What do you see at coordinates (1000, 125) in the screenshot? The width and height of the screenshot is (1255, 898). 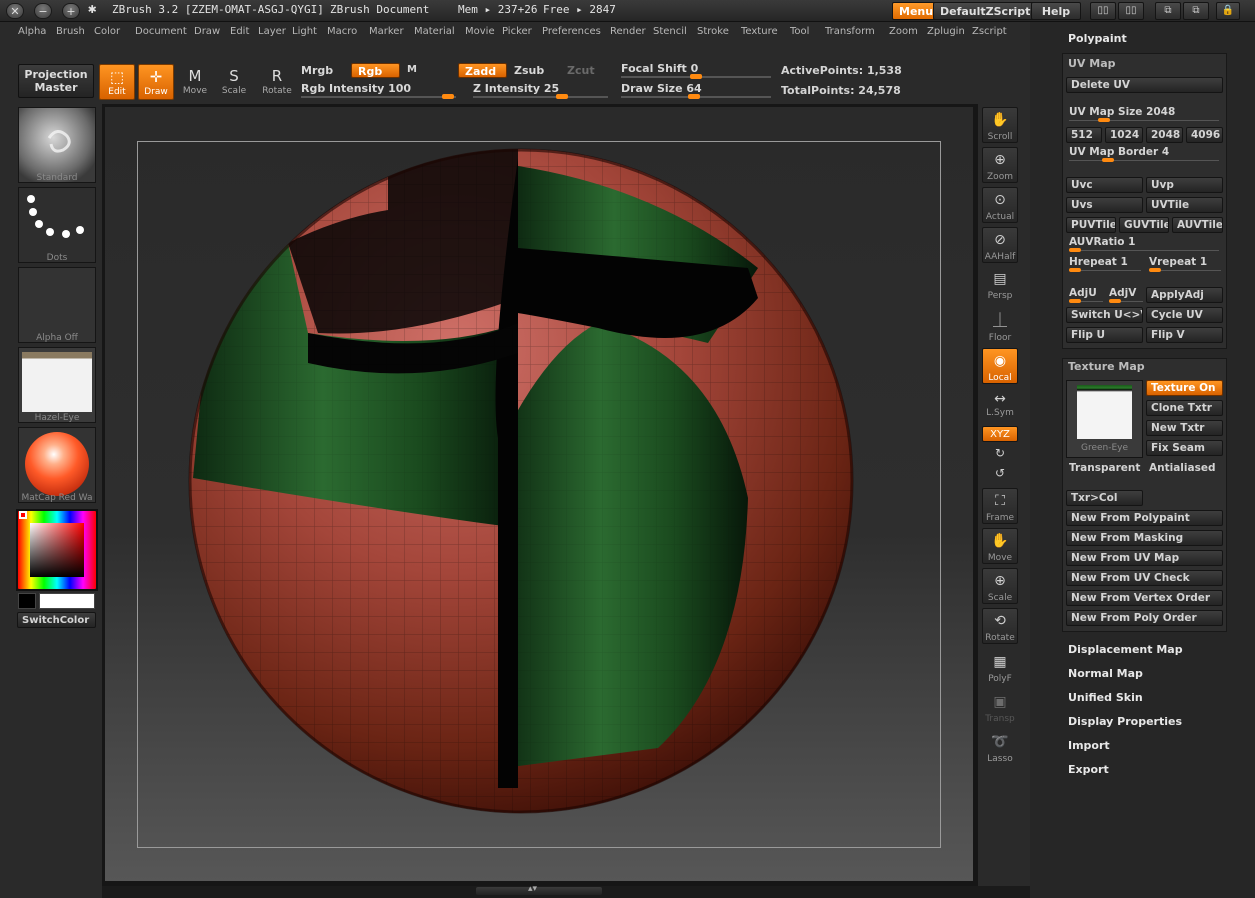 I see `scroll-button: ✋ Scroll` at bounding box center [1000, 125].